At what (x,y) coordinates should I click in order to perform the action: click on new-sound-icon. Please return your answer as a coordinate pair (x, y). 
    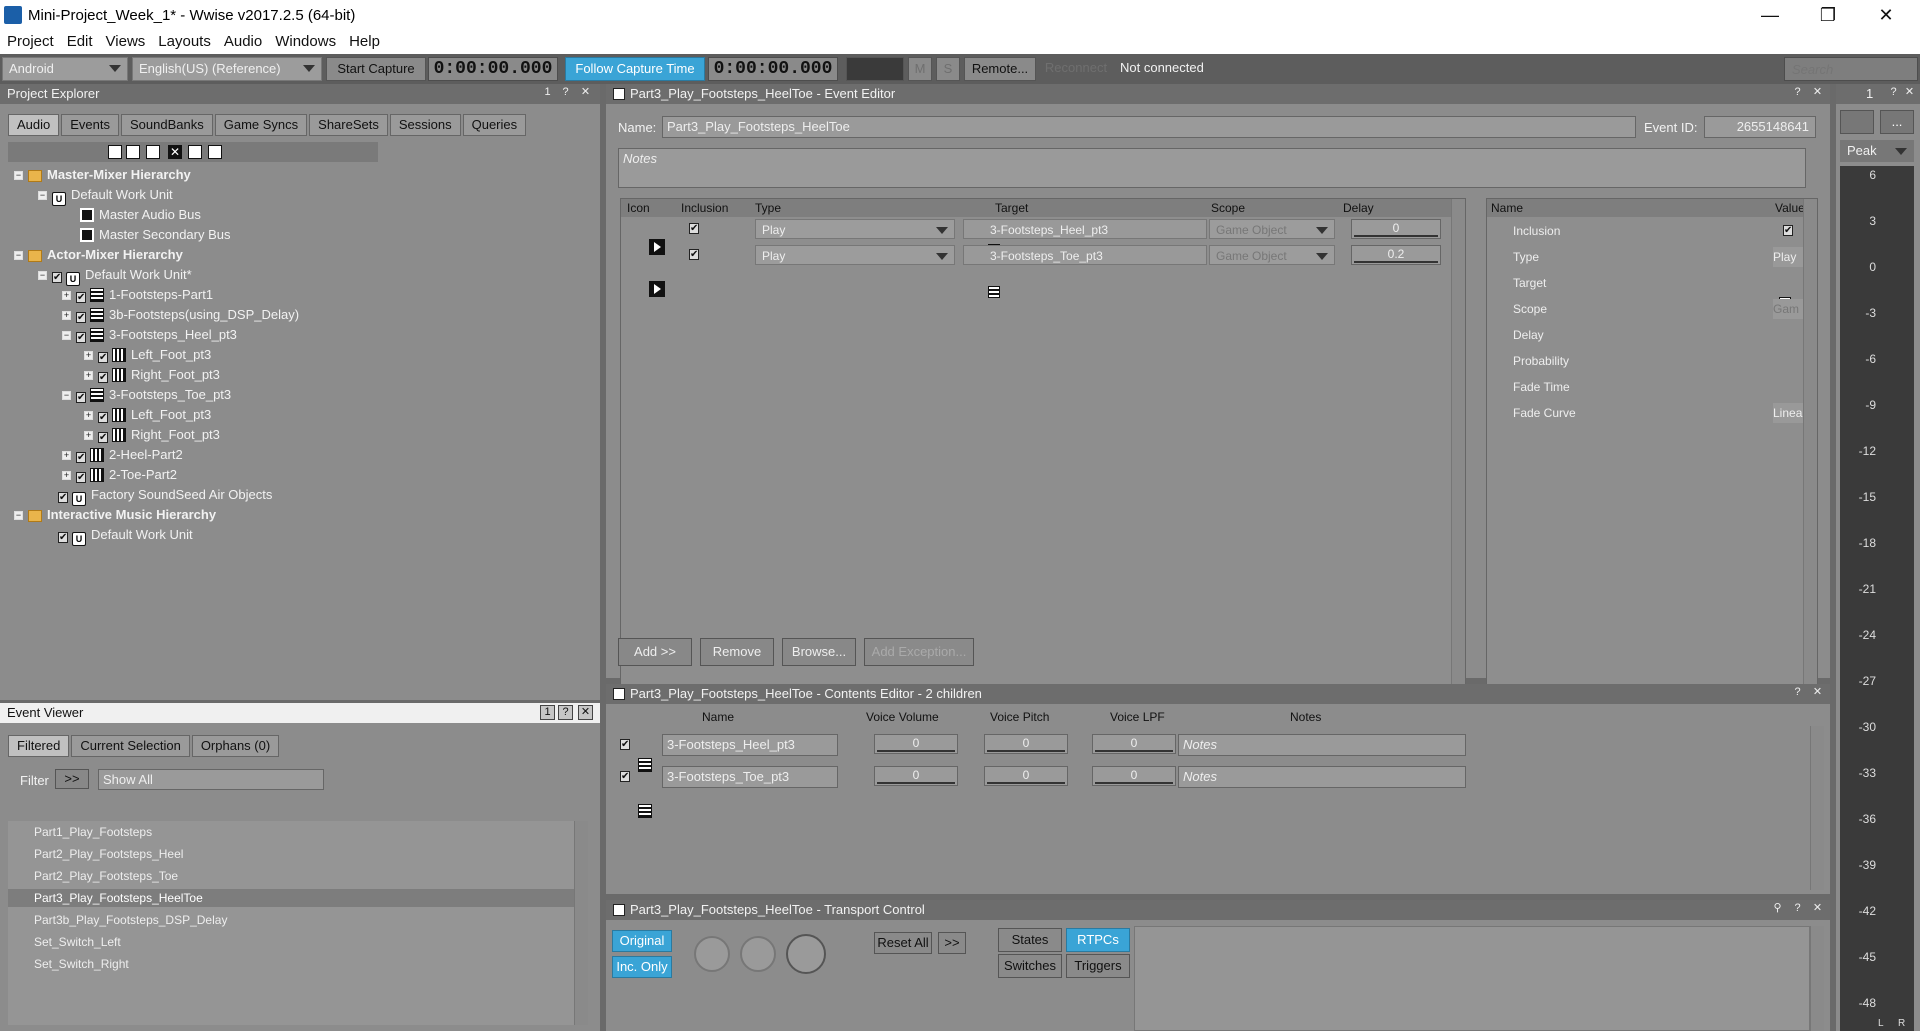
    Looking at the image, I should click on (195, 152).